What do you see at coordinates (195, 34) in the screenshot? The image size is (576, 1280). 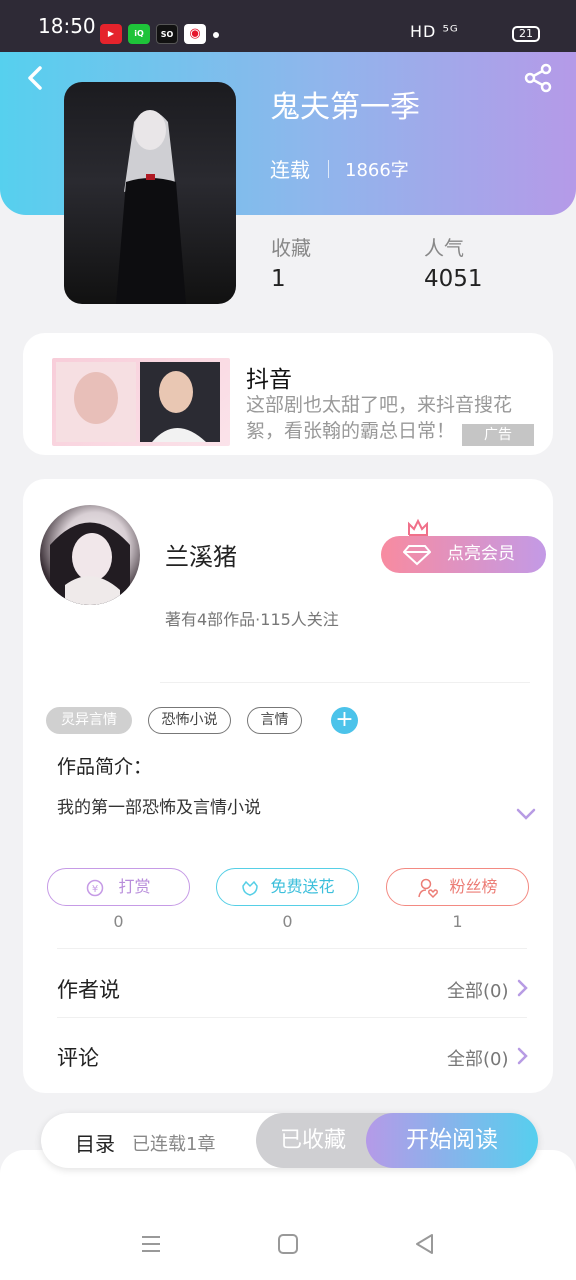 I see `weibo-icon: ◉` at bounding box center [195, 34].